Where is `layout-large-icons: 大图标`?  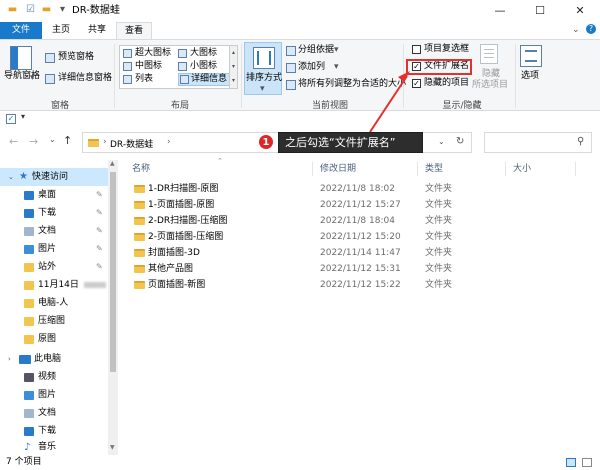
layout-large-icons: 大图标 is located at coordinates (197, 53).